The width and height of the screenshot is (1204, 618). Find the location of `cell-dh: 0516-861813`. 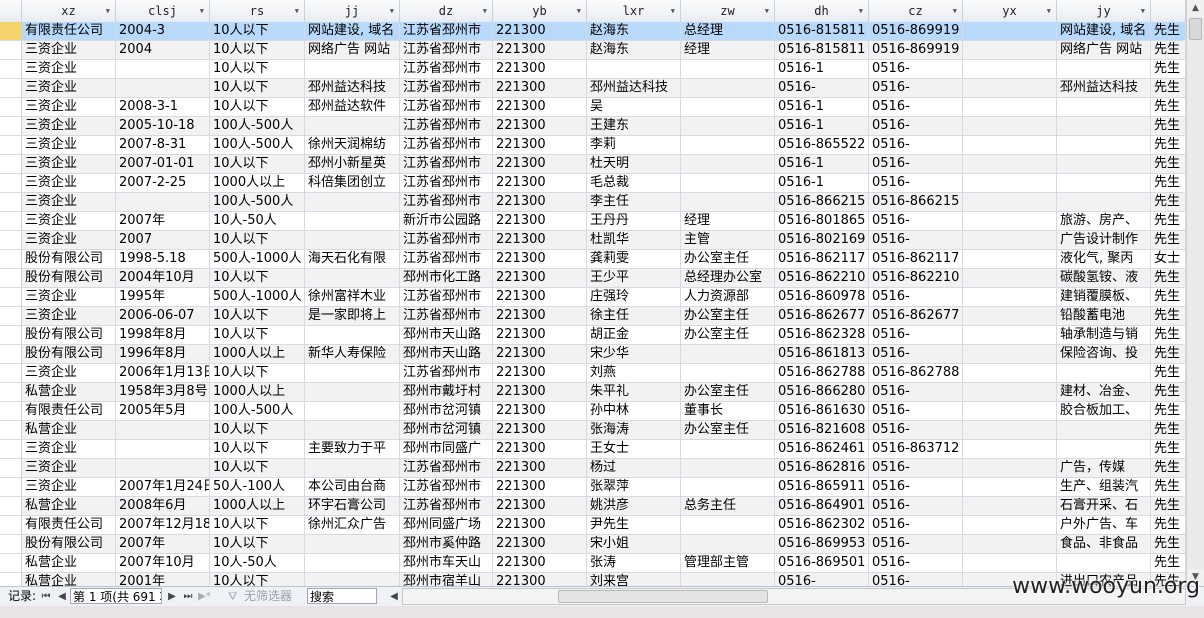

cell-dh: 0516-861813 is located at coordinates (822, 354).